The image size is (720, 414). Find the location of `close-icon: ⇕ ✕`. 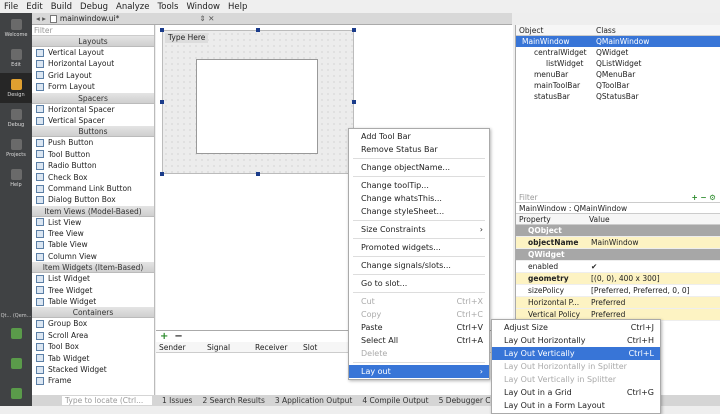

close-icon: ⇕ ✕ is located at coordinates (206, 18).